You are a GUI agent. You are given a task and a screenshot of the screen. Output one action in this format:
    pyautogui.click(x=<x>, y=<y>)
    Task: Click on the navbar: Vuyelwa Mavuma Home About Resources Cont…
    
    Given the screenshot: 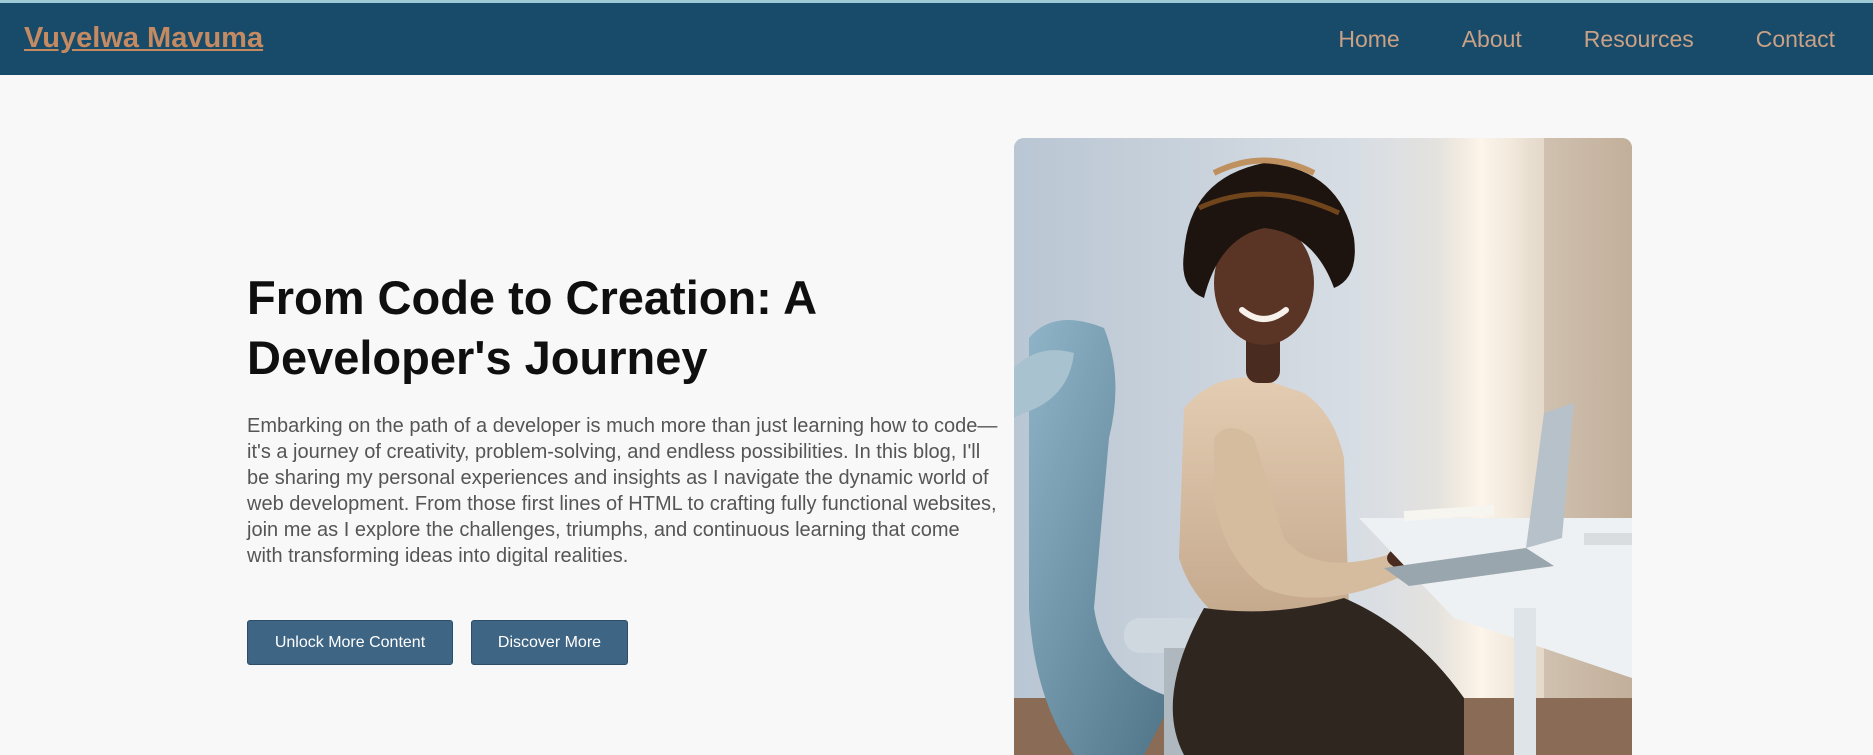 What is the action you would take?
    pyautogui.click(x=936, y=39)
    